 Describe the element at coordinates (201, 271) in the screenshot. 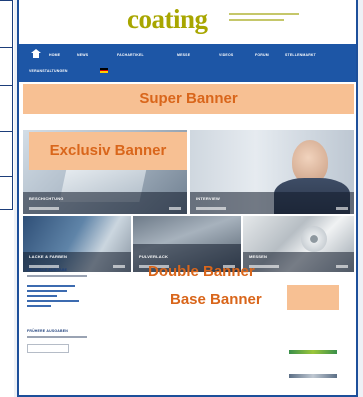

I see `double-banner-label: Double Banner` at that location.